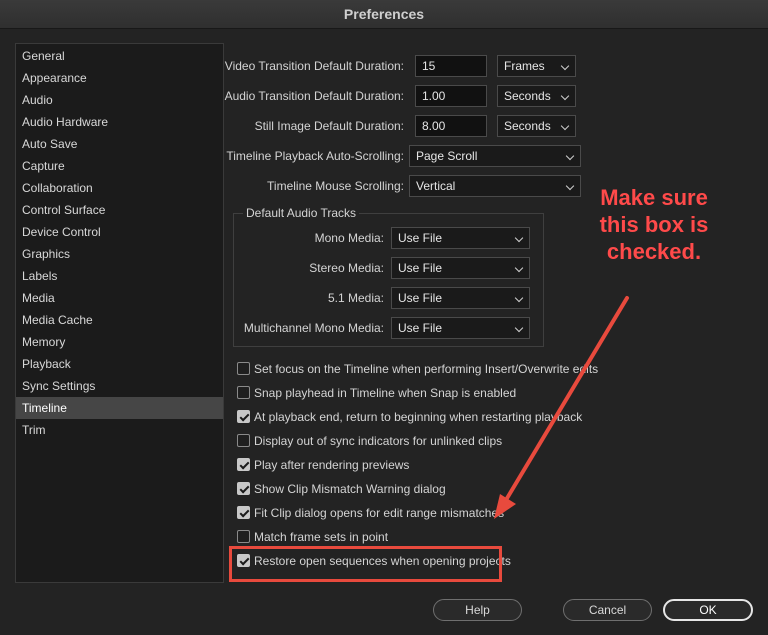 The image size is (768, 635). Describe the element at coordinates (607, 610) in the screenshot. I see `cancel-button: Cancel` at that location.